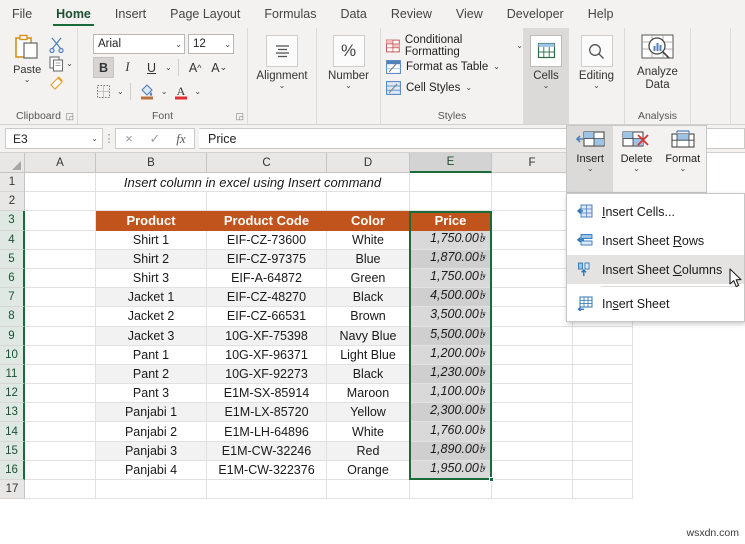 Image resolution: width=745 pixels, height=544 pixels. What do you see at coordinates (368, 451) in the screenshot?
I see `cell-color: Red` at bounding box center [368, 451].